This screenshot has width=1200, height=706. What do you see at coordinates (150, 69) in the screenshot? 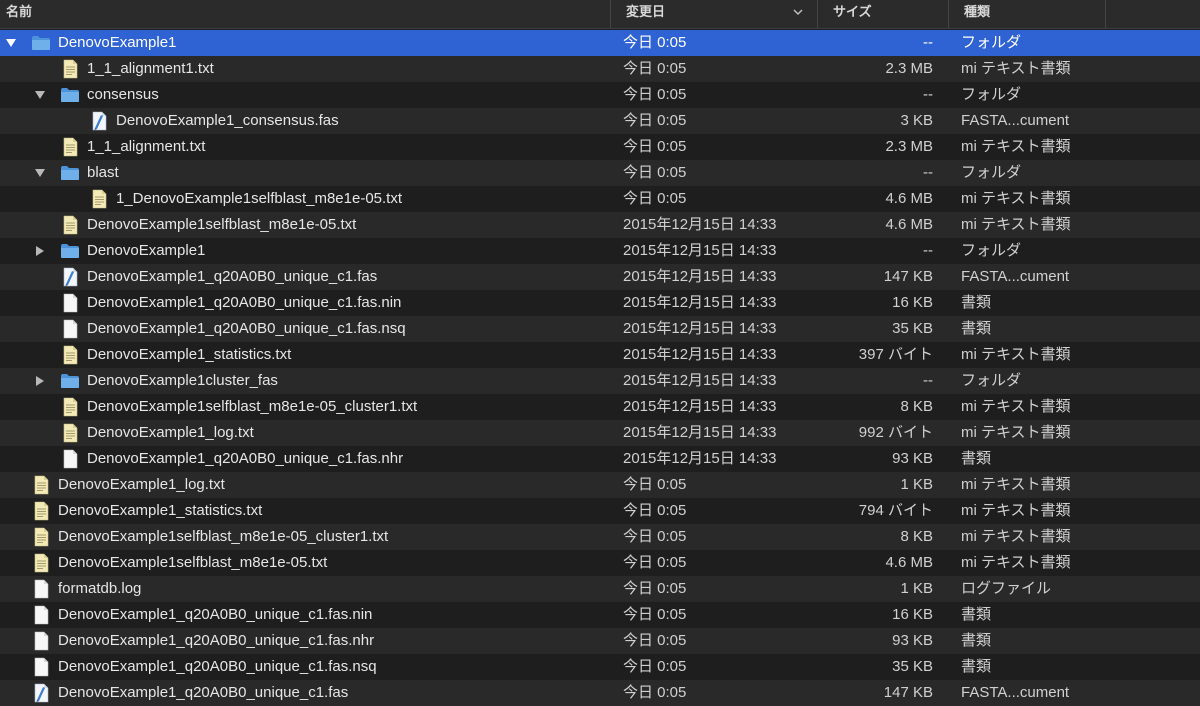
I see `file-name: 1_1_alignment1.txt` at bounding box center [150, 69].